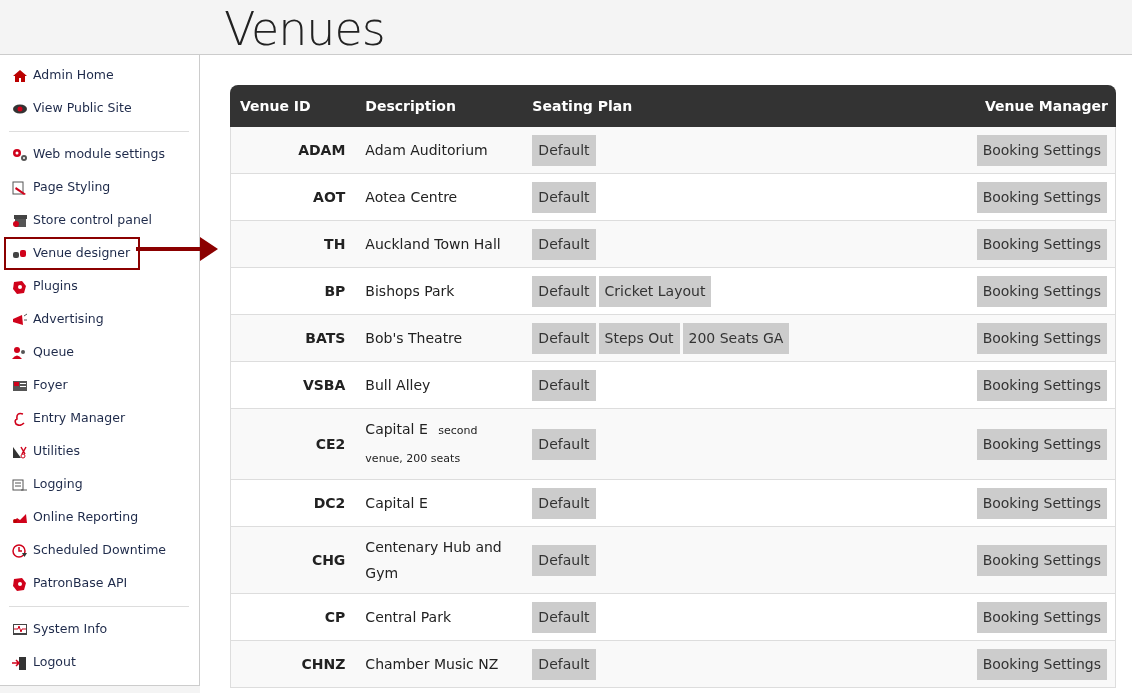  Describe the element at coordinates (439, 444) in the screenshot. I see `venue-description: Capital E second venue, 200 seats` at that location.